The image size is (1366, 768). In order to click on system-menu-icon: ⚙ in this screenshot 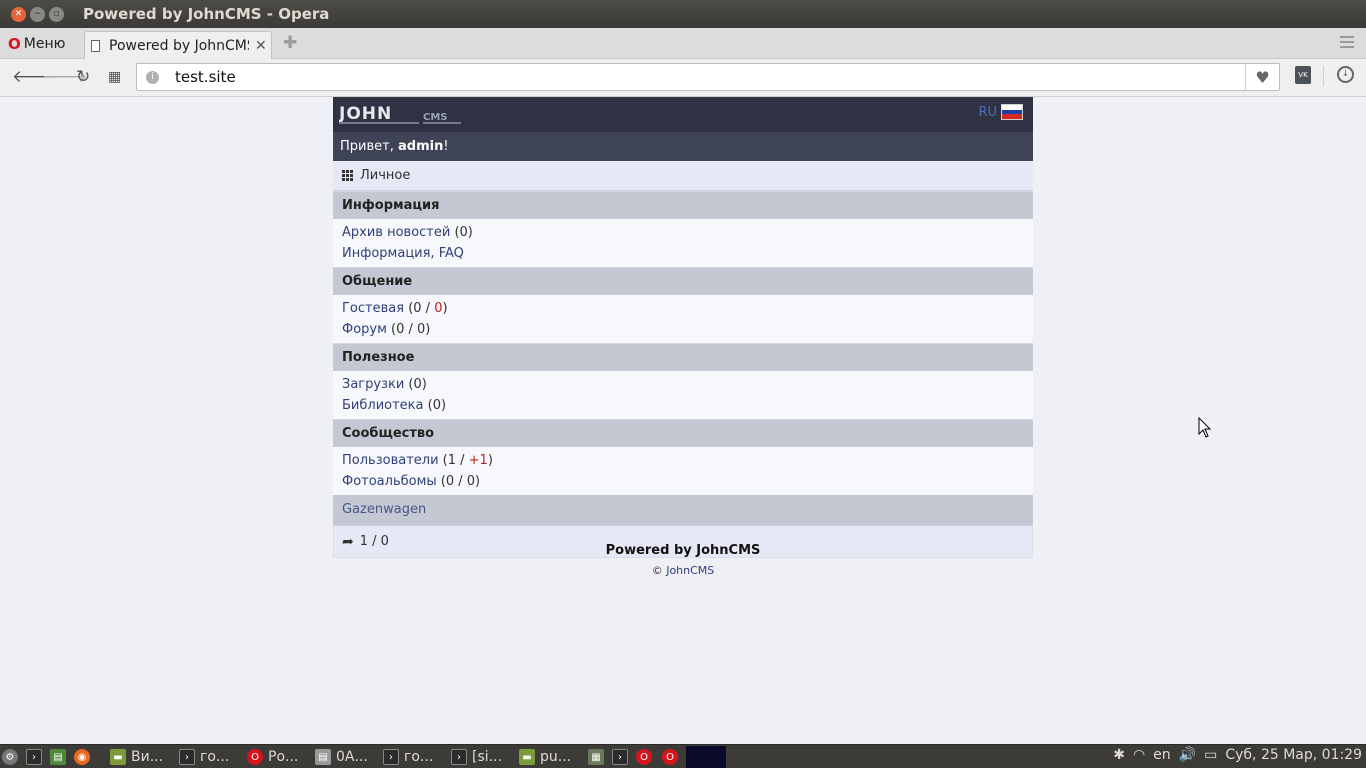, I will do `click(10, 757)`.